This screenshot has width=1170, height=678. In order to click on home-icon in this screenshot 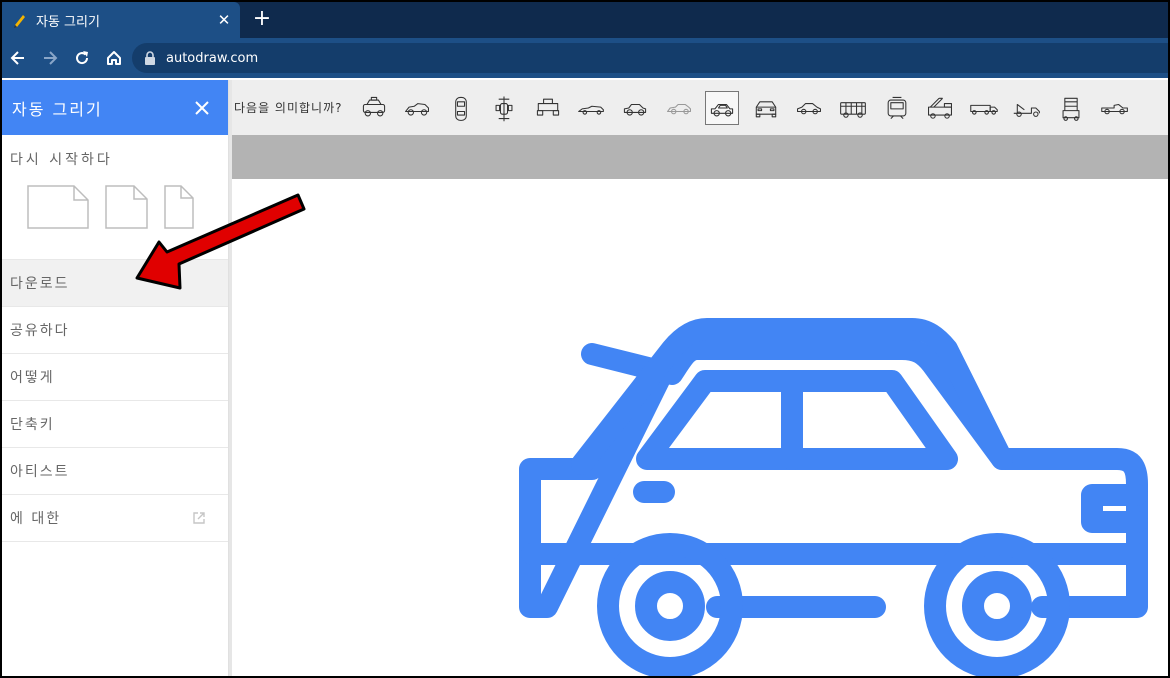, I will do `click(114, 58)`.